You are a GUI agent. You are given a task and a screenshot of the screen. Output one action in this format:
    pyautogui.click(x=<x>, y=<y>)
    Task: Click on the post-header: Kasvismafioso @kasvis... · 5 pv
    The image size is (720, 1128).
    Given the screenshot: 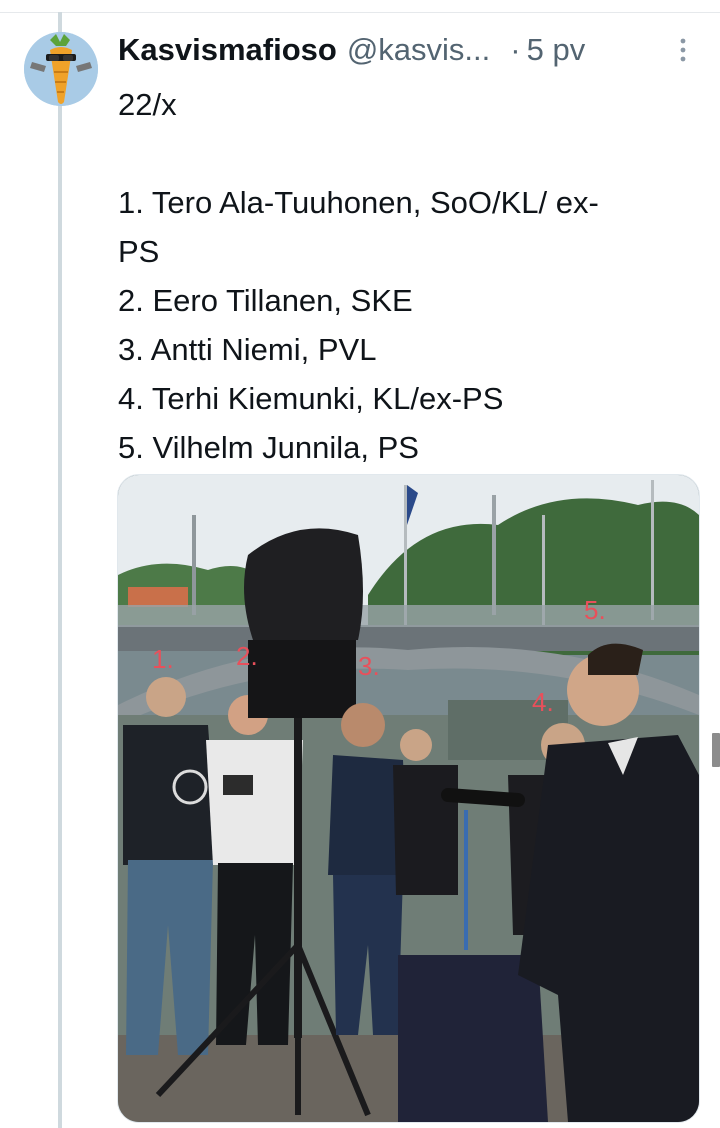 What is the action you would take?
    pyautogui.click(x=408, y=50)
    